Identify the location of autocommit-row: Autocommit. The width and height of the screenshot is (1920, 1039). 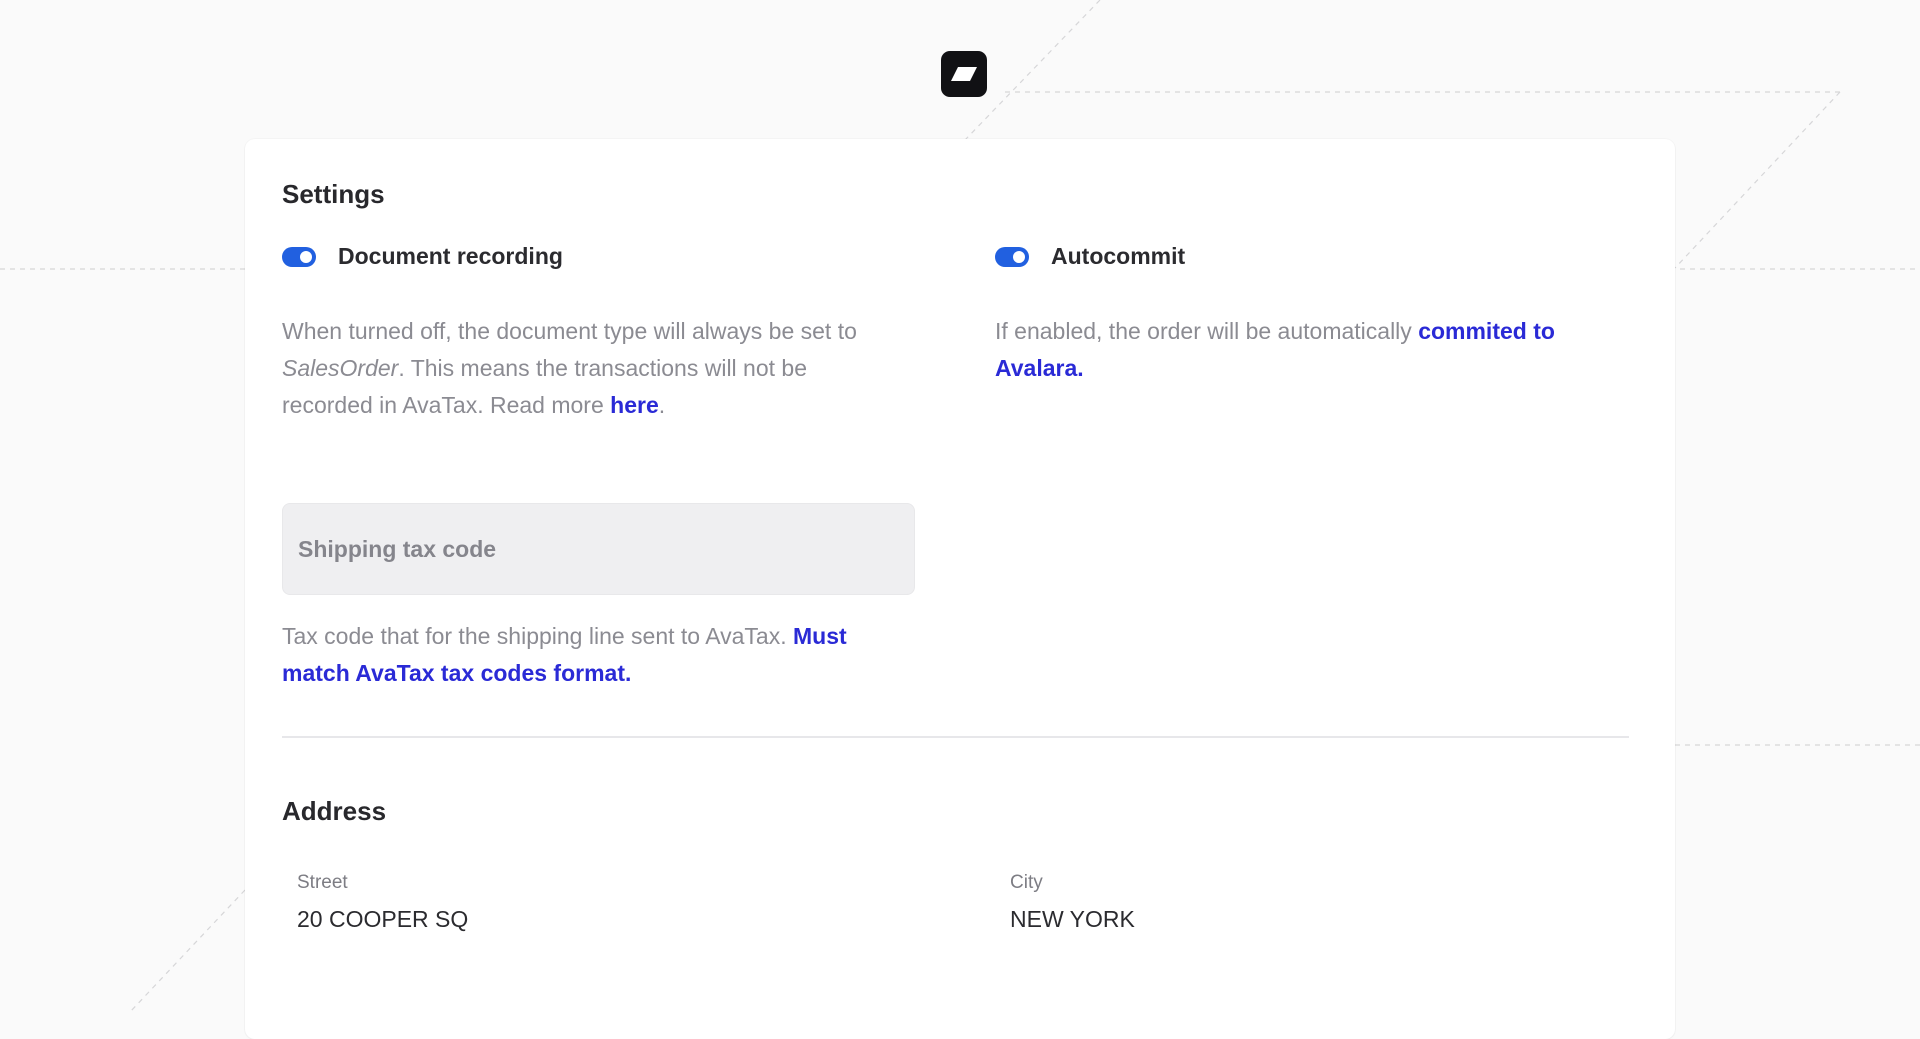
(1090, 256).